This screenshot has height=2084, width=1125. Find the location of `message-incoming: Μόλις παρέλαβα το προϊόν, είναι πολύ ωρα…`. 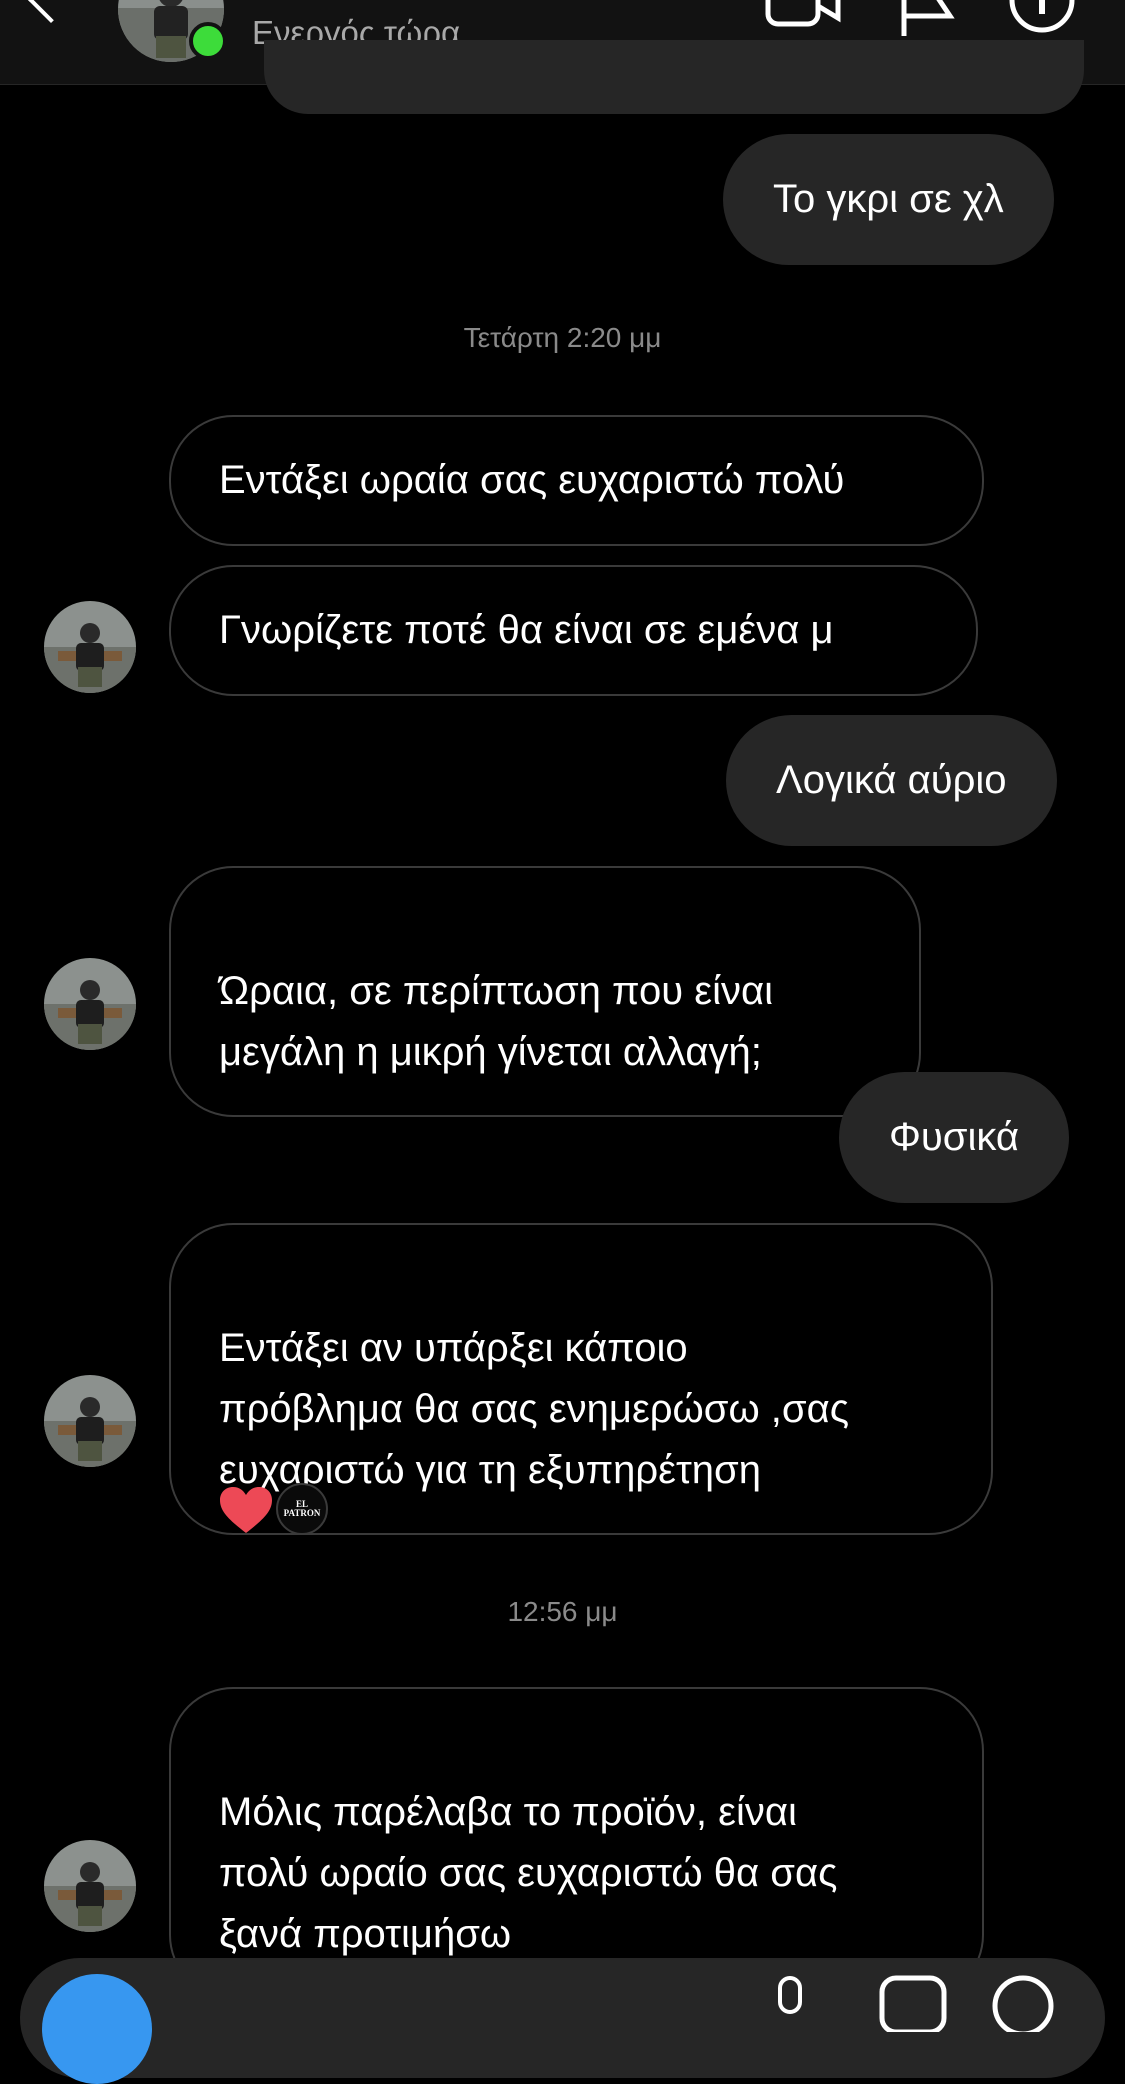

message-incoming: Μόλις παρέλαβα το προϊόν, είναι πολύ ωρα… is located at coordinates (576, 1843).